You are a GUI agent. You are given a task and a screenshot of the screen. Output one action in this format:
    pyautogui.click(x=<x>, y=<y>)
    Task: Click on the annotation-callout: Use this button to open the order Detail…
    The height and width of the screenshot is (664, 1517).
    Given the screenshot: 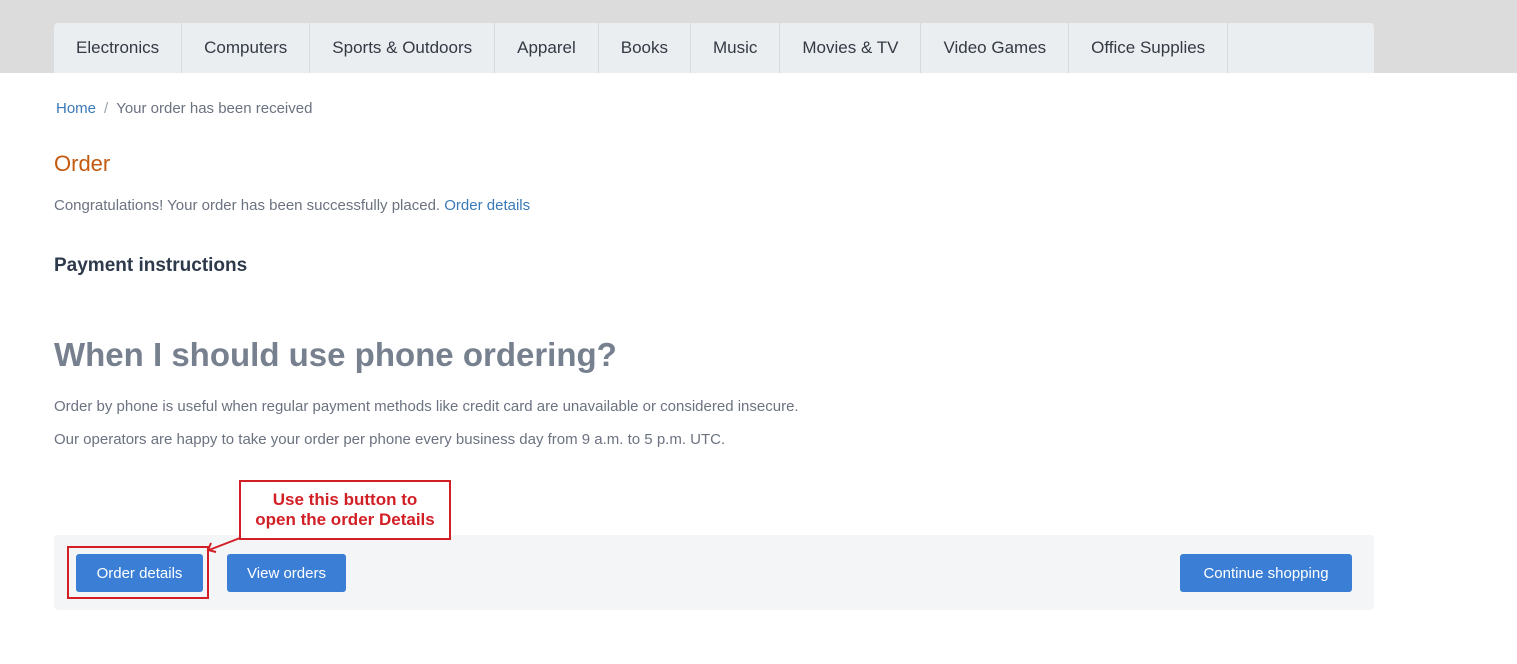 What is the action you would take?
    pyautogui.click(x=345, y=510)
    